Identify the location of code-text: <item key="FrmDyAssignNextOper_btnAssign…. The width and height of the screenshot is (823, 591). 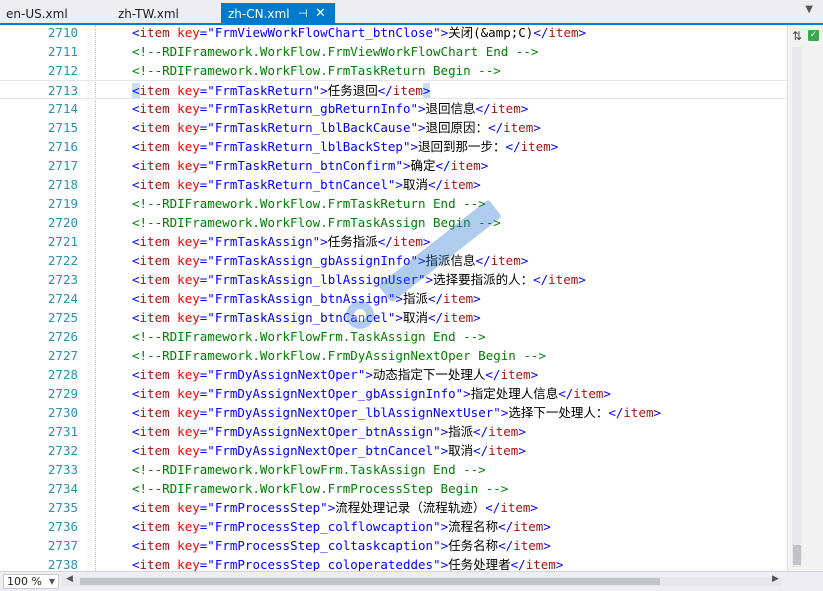
(329, 431).